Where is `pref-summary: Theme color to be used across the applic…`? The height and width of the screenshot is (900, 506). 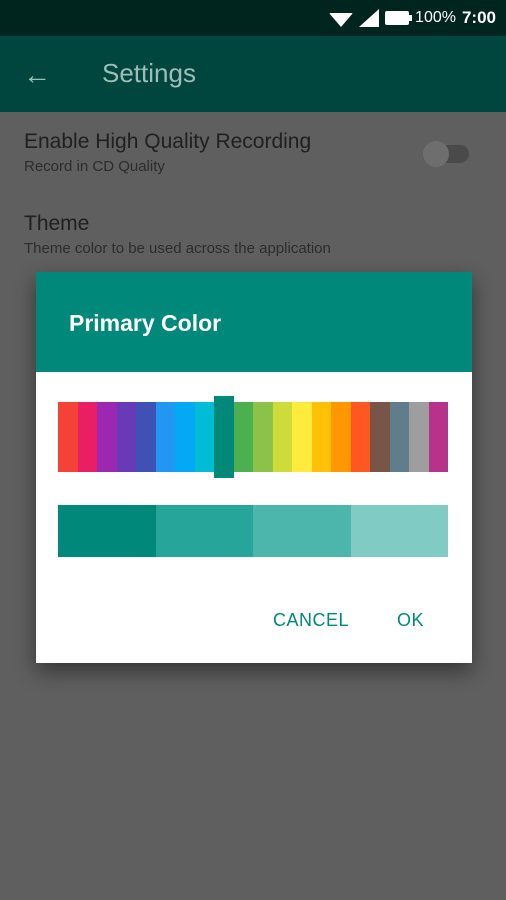
pref-summary: Theme color to be used across the applic… is located at coordinates (177, 248).